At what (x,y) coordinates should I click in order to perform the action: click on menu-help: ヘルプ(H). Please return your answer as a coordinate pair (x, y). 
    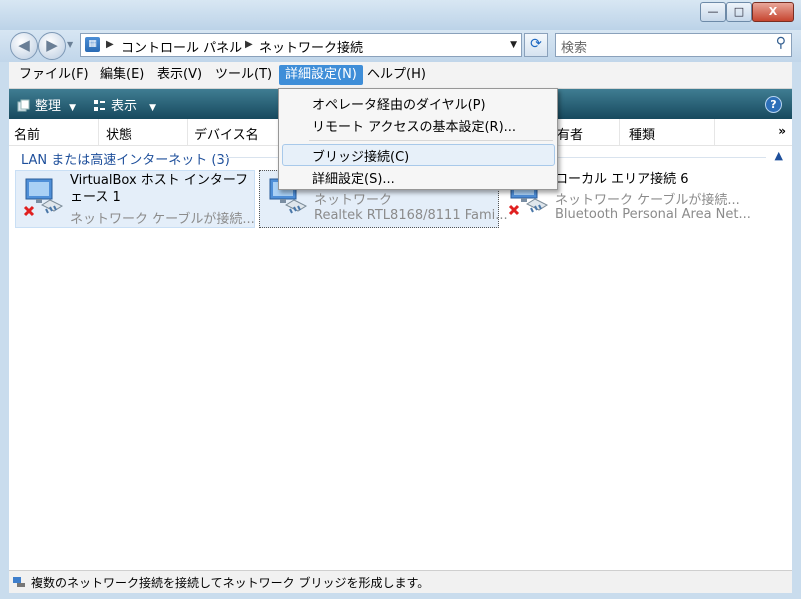
    Looking at the image, I should click on (396, 75).